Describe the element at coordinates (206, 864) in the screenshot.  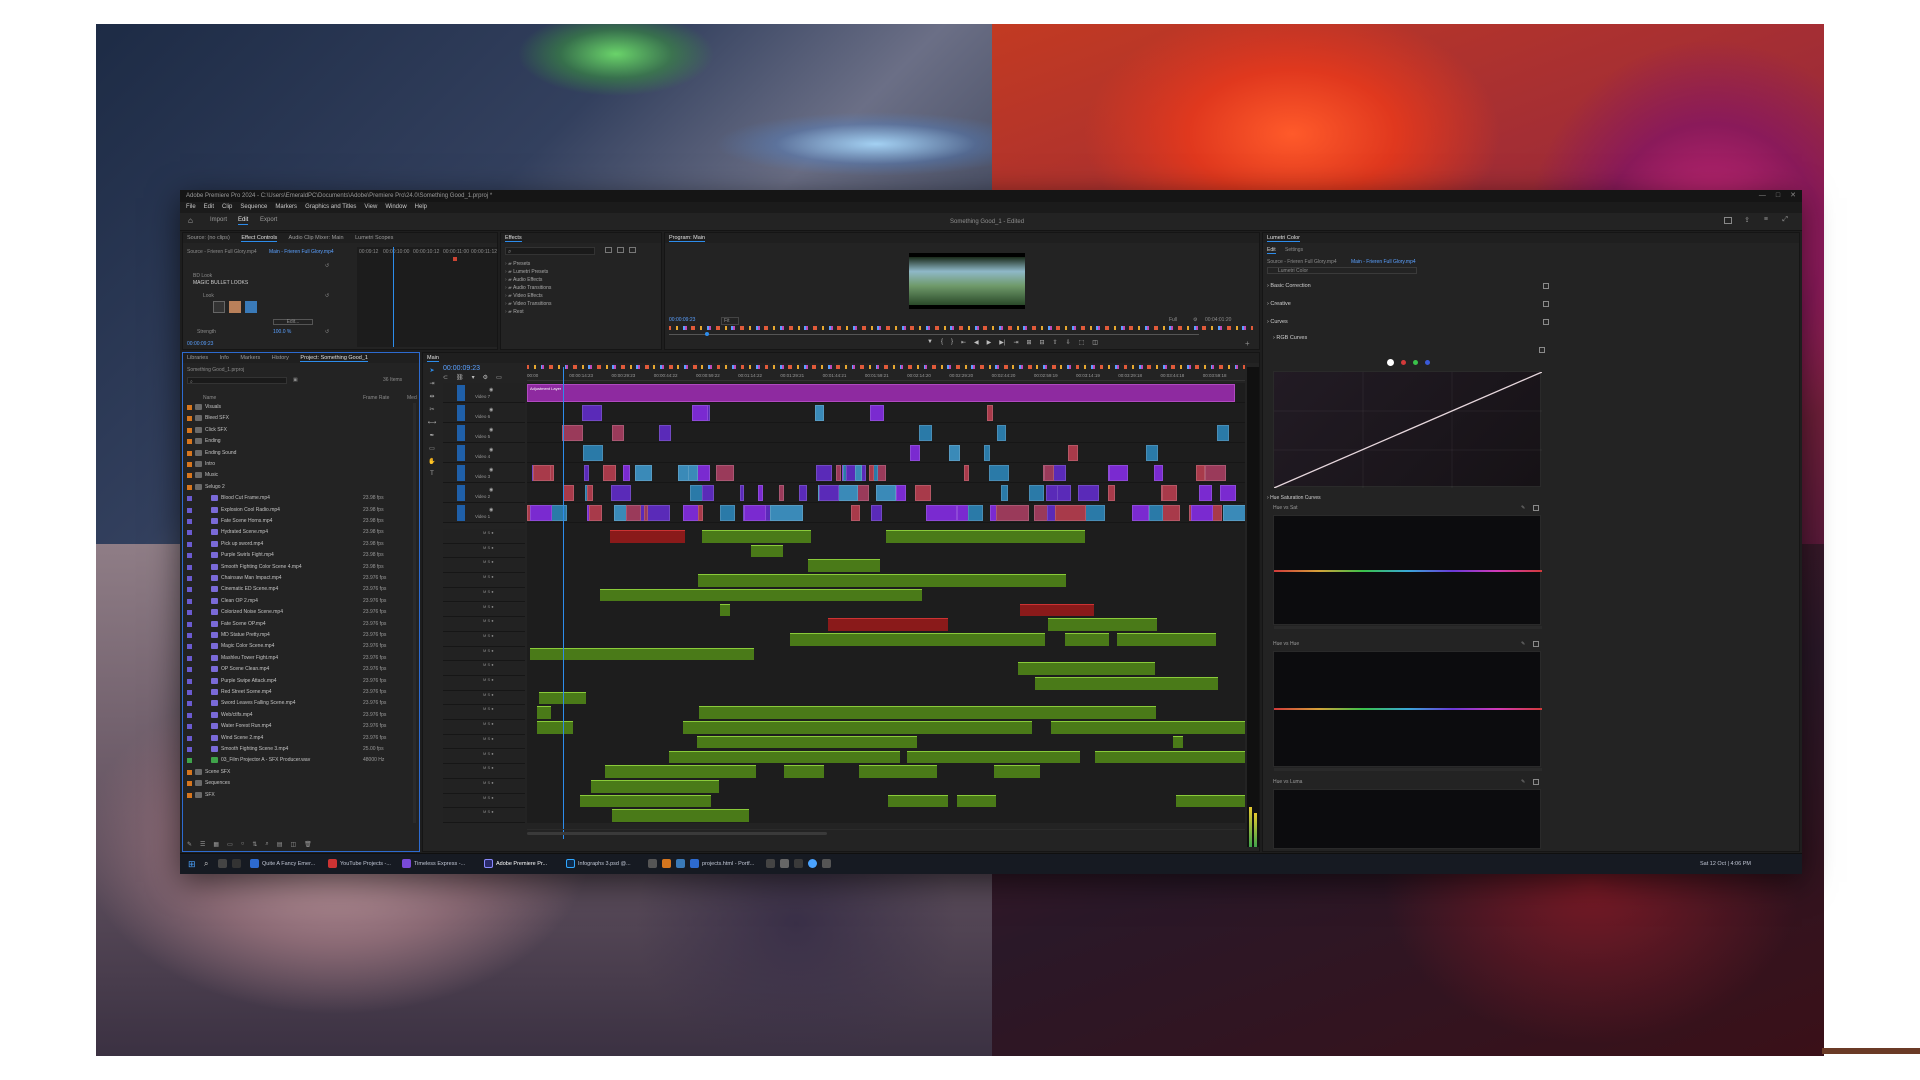
I see `search-icon: ⌕` at that location.